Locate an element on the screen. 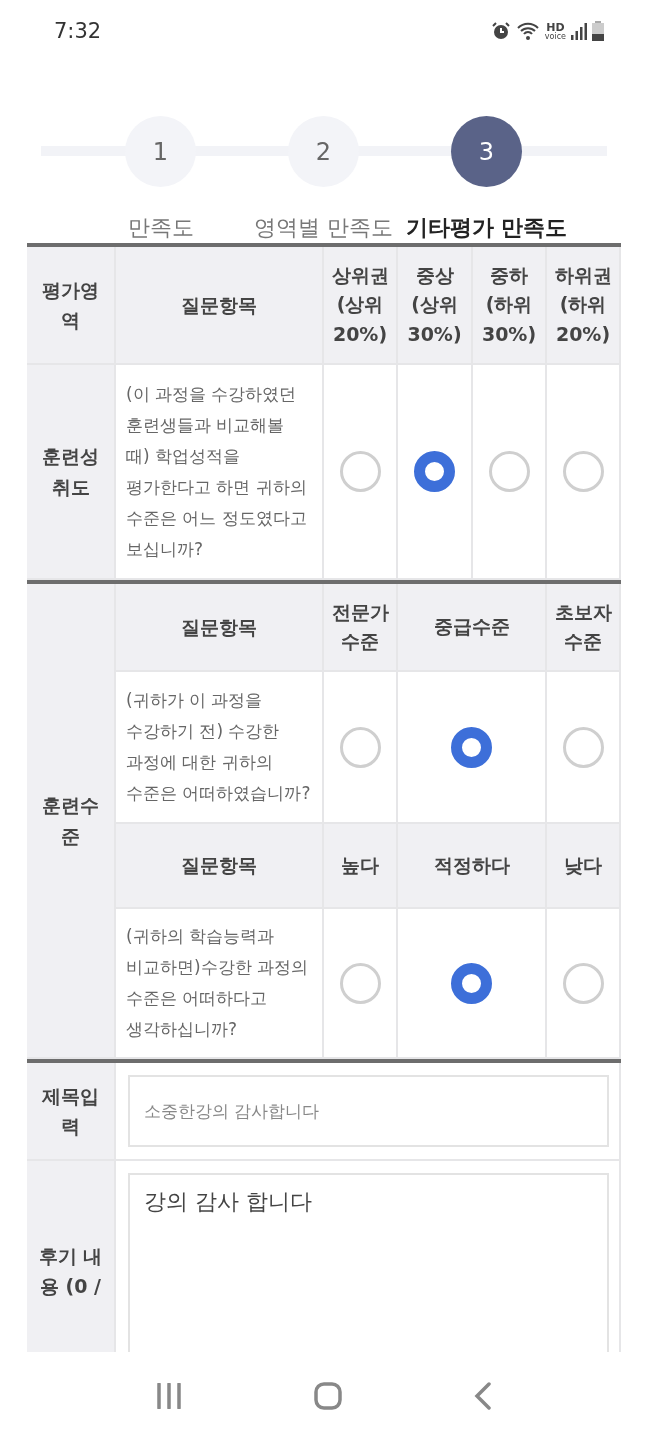  table-header-cell: 중상 (상위 30%) is located at coordinates (435, 306).